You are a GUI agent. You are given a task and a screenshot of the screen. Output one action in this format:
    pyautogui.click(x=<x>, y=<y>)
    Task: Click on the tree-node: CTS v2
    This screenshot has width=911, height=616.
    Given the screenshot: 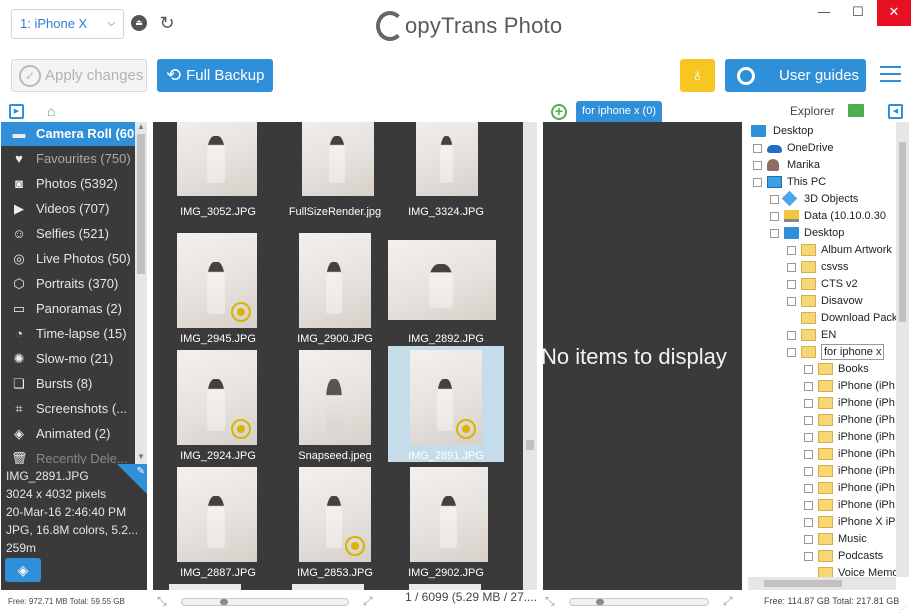 What is the action you would take?
    pyautogui.click(x=822, y=284)
    